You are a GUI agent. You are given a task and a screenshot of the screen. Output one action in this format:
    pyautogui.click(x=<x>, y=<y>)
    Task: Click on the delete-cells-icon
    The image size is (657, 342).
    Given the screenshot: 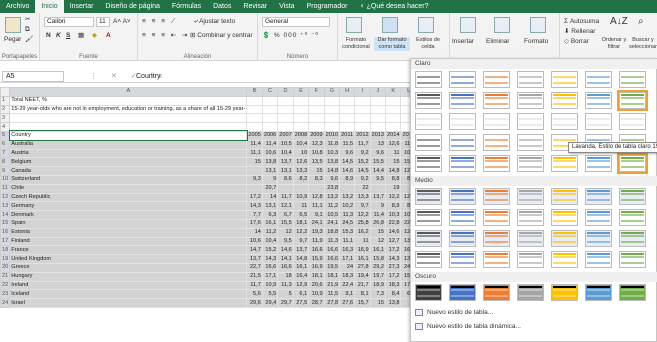 What is the action you would take?
    pyautogui.click(x=502, y=25)
    